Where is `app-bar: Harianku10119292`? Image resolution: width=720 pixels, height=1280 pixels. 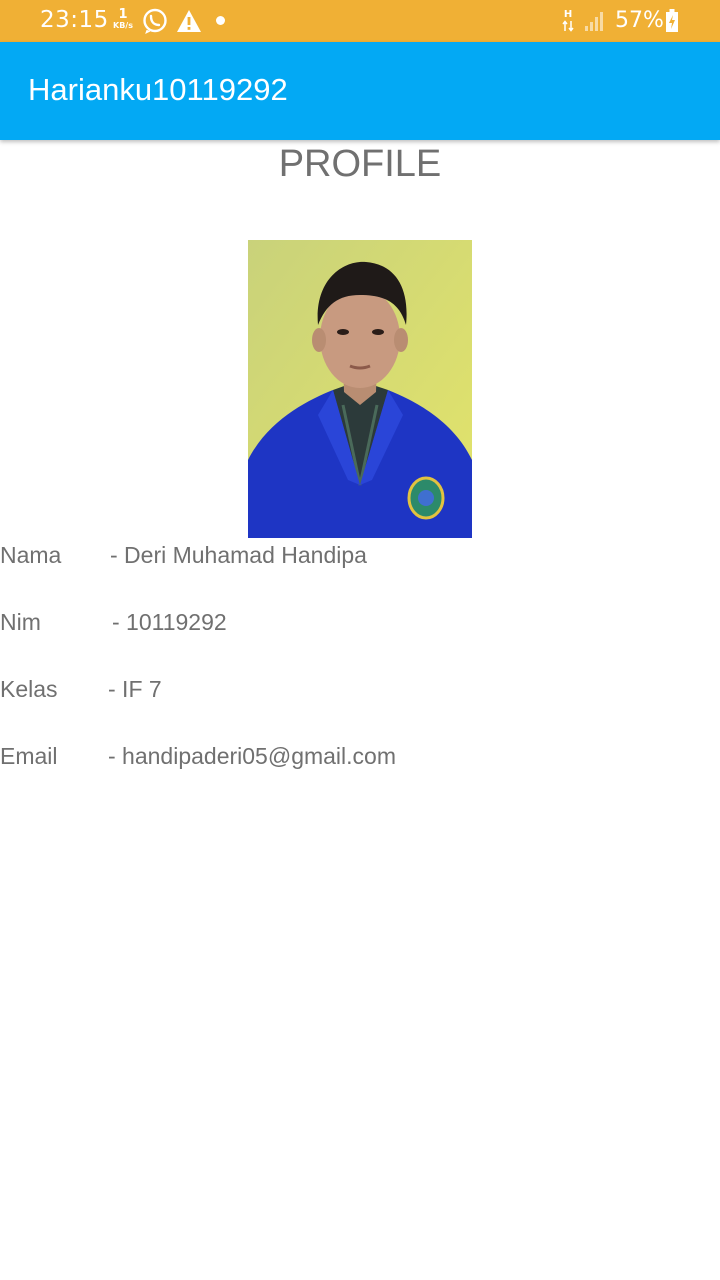 app-bar: Harianku10119292 is located at coordinates (360, 91).